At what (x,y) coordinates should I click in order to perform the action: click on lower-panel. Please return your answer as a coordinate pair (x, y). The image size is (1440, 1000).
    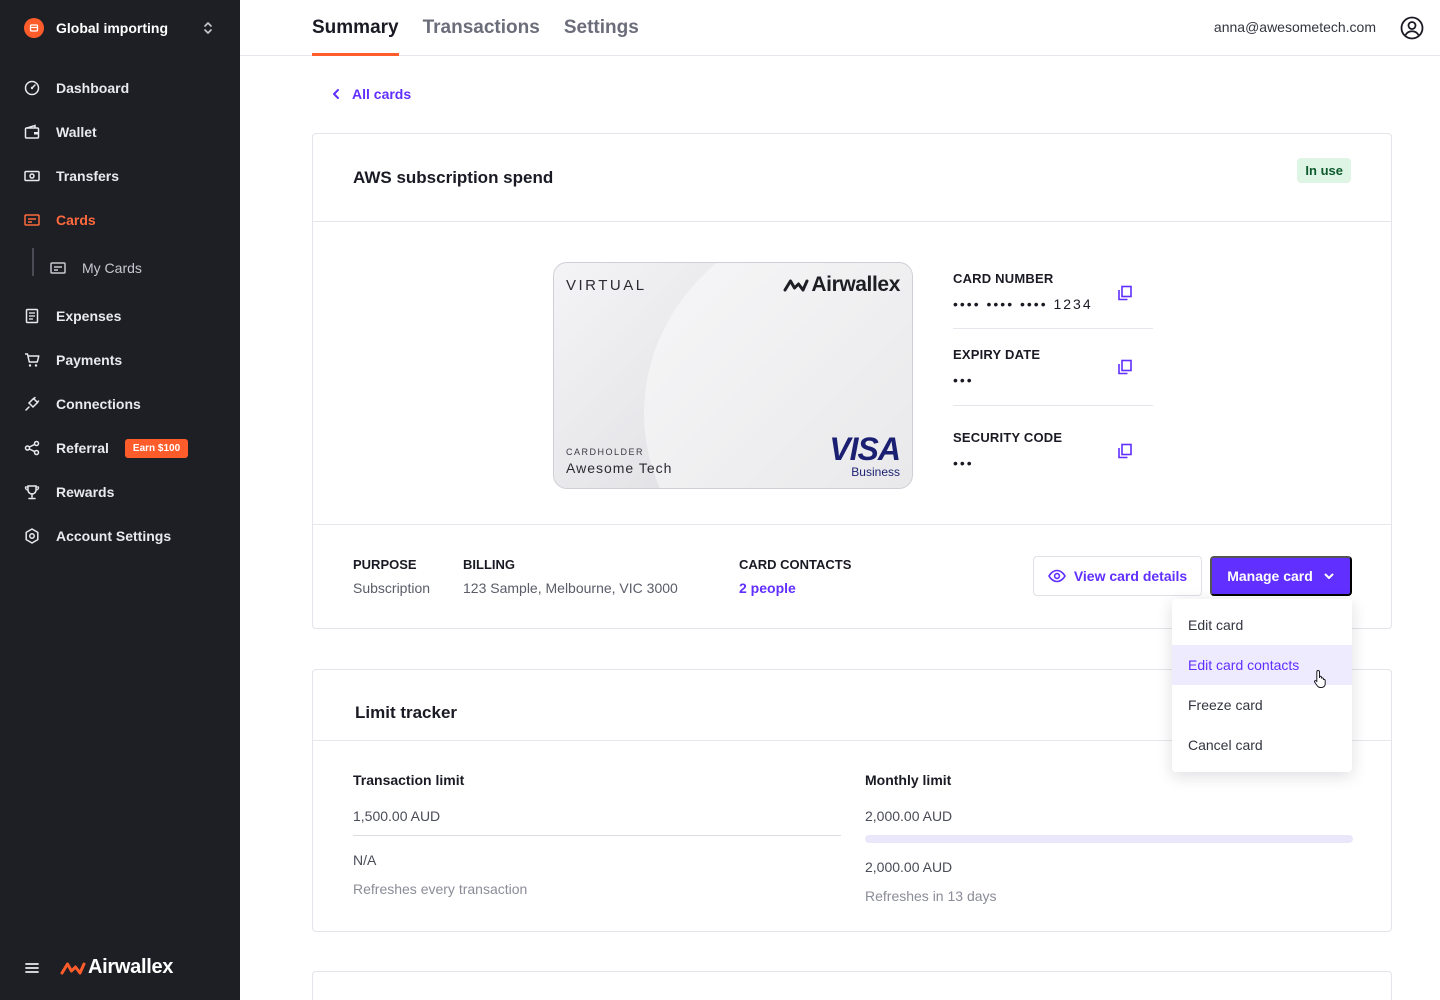
    Looking at the image, I should click on (852, 985).